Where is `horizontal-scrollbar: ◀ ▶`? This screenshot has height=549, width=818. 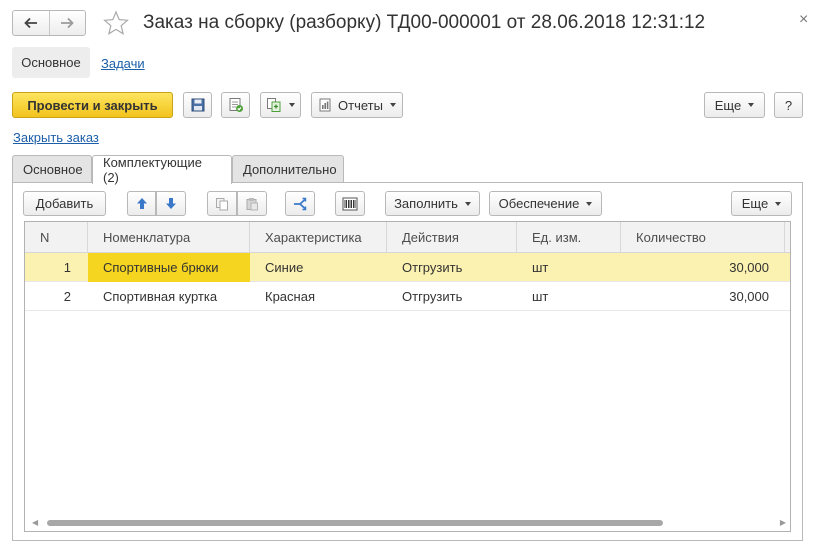
horizontal-scrollbar: ◀ ▶ is located at coordinates (407, 523).